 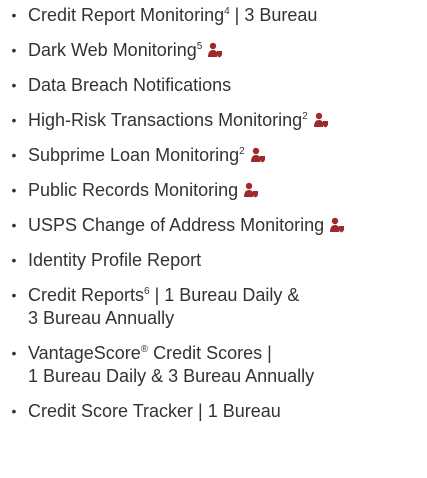 I want to click on list-item: • Data Breach Notifications, so click(x=217, y=85).